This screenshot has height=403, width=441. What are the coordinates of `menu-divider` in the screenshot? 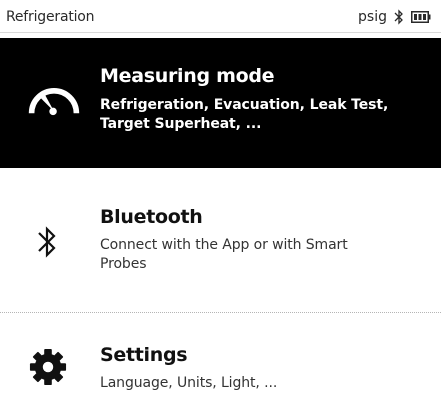 It's located at (220, 312).